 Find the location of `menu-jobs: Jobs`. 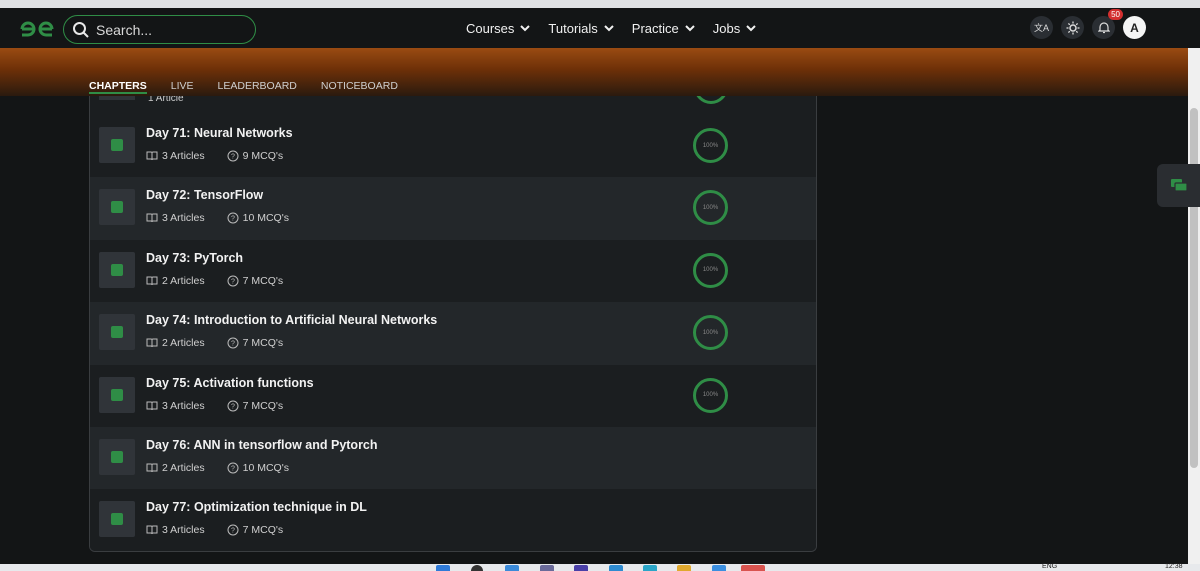

menu-jobs: Jobs is located at coordinates (734, 28).